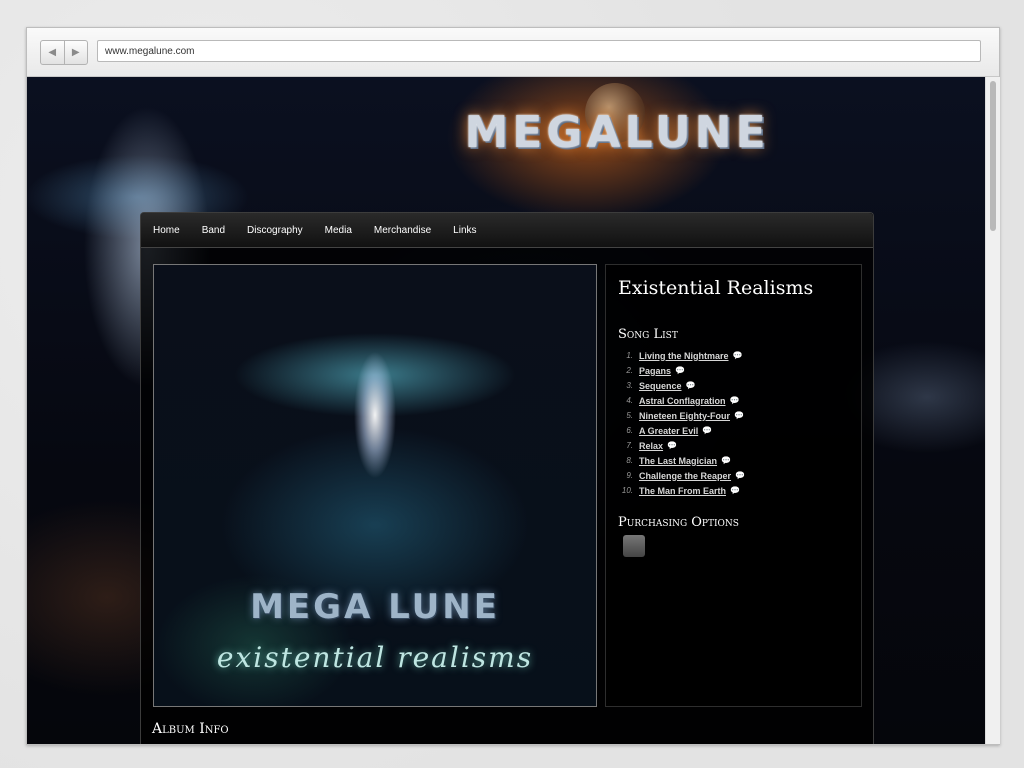 This screenshot has height=768, width=1024. What do you see at coordinates (53, 52) in the screenshot?
I see `back-button: ◀` at bounding box center [53, 52].